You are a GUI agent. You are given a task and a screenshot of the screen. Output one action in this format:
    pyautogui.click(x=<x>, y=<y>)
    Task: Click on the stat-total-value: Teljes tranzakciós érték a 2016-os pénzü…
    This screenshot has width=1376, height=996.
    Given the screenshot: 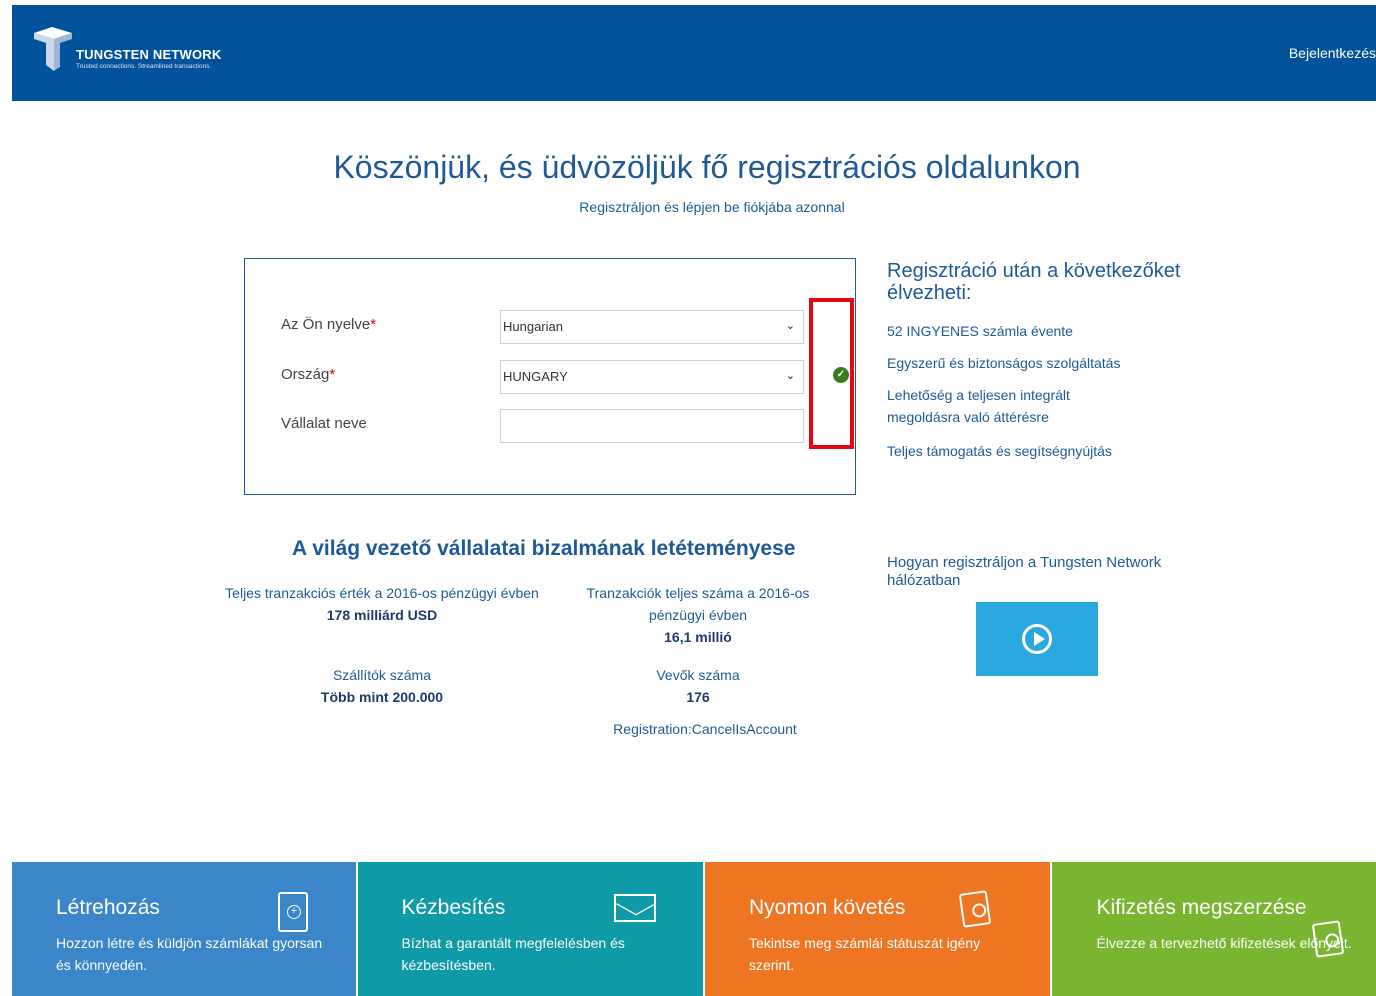 What is the action you would take?
    pyautogui.click(x=382, y=604)
    